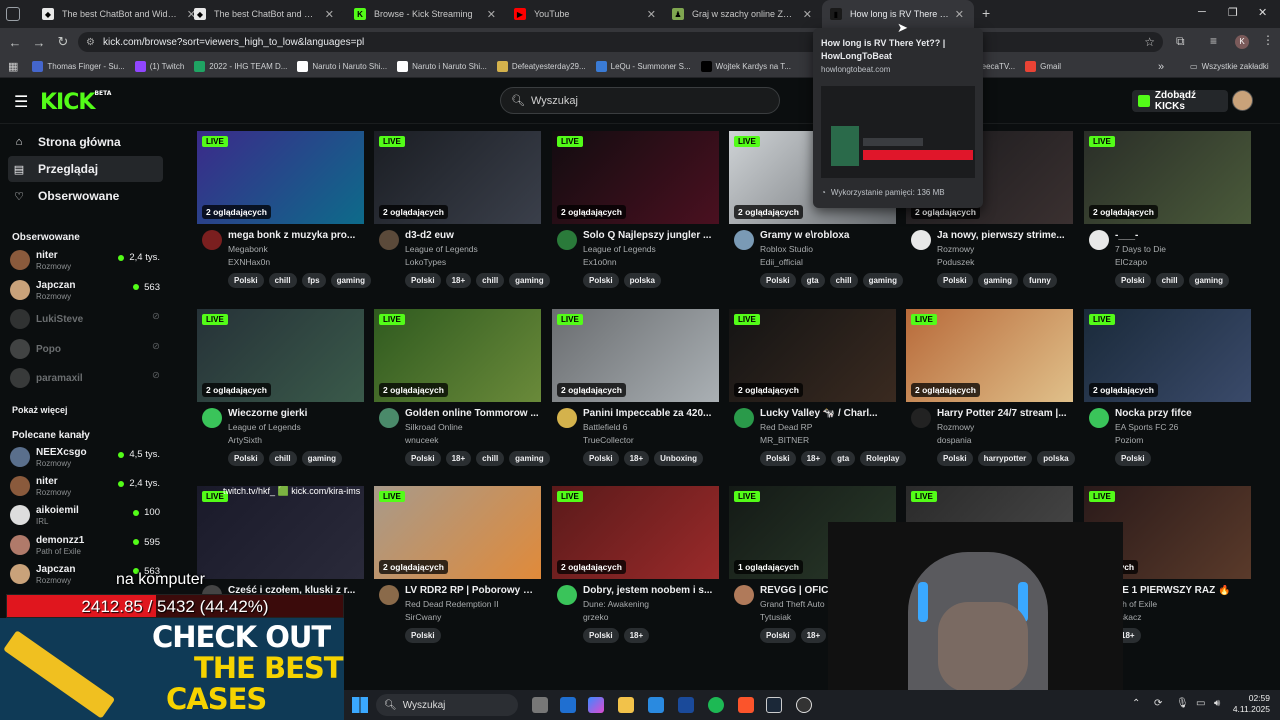  What do you see at coordinates (249, 262) in the screenshot?
I see `stream-username: EXNHax0n` at bounding box center [249, 262].